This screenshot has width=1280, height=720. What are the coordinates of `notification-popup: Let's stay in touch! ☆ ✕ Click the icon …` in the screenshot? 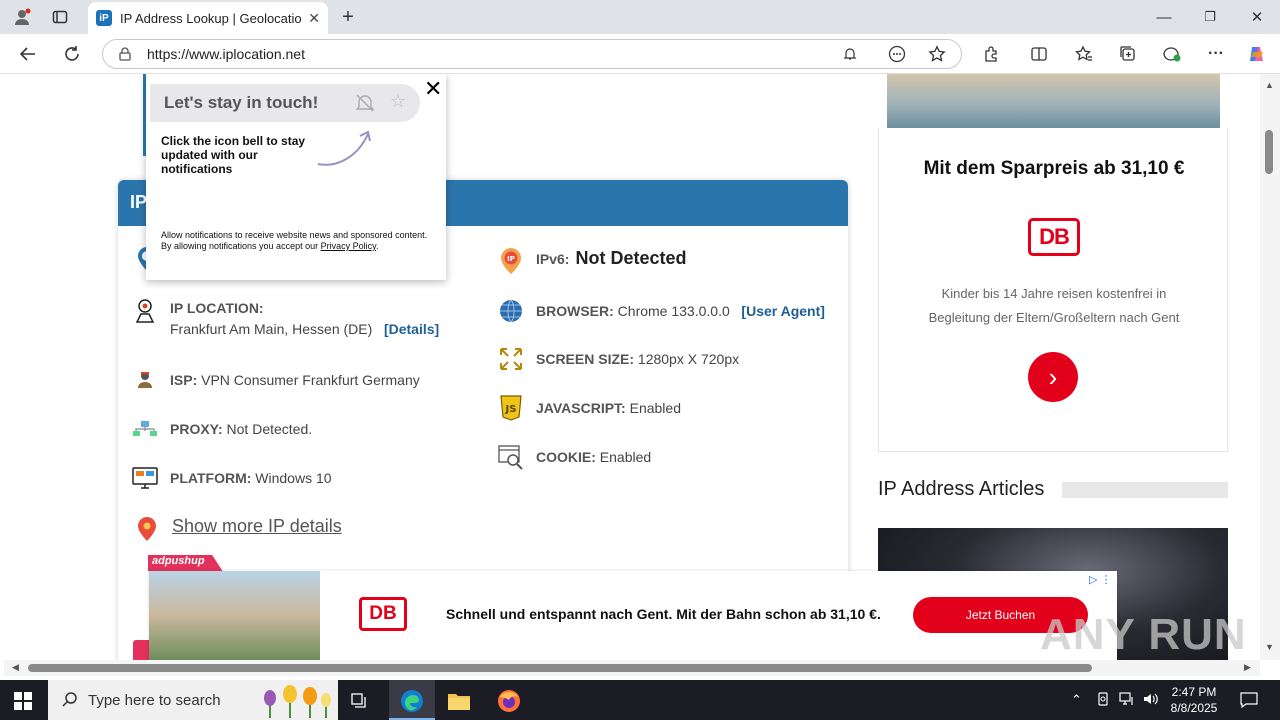 It's located at (296, 177).